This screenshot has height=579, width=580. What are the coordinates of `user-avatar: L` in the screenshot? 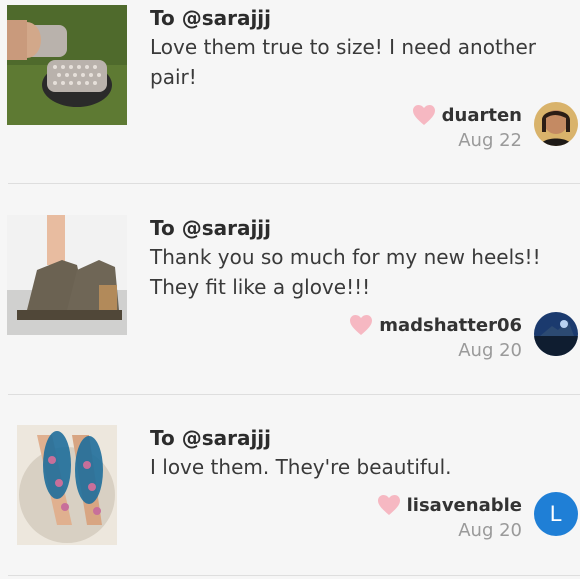 It's located at (556, 514).